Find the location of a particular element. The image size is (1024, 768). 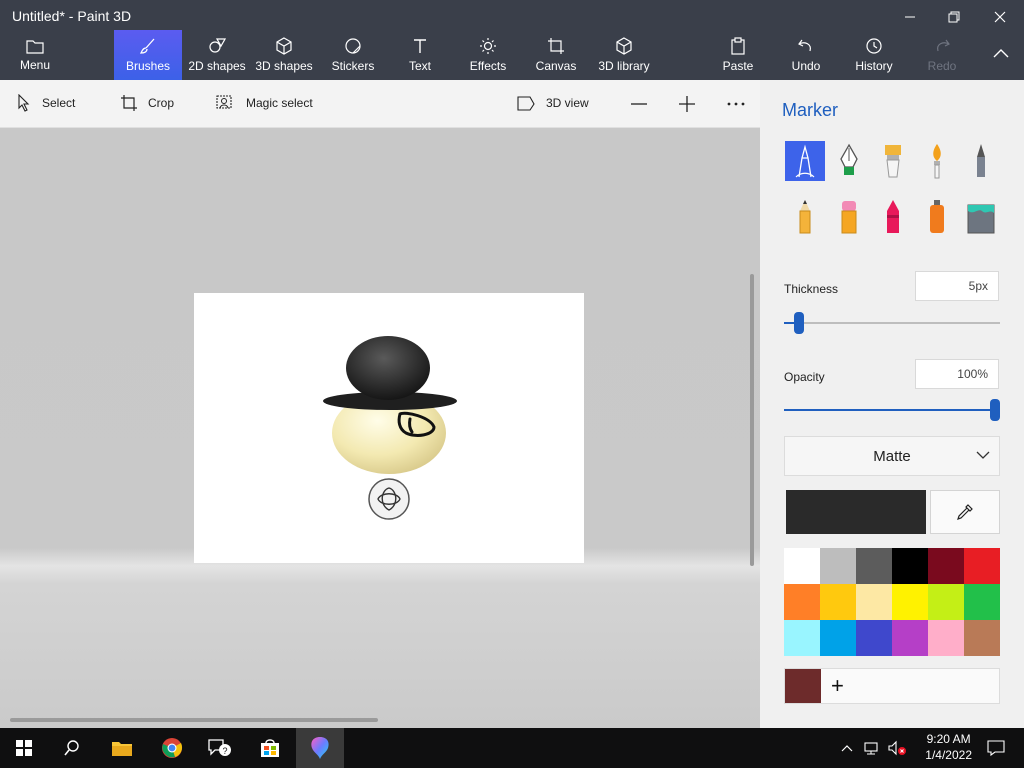

get-help-button: ? is located at coordinates (220, 748).